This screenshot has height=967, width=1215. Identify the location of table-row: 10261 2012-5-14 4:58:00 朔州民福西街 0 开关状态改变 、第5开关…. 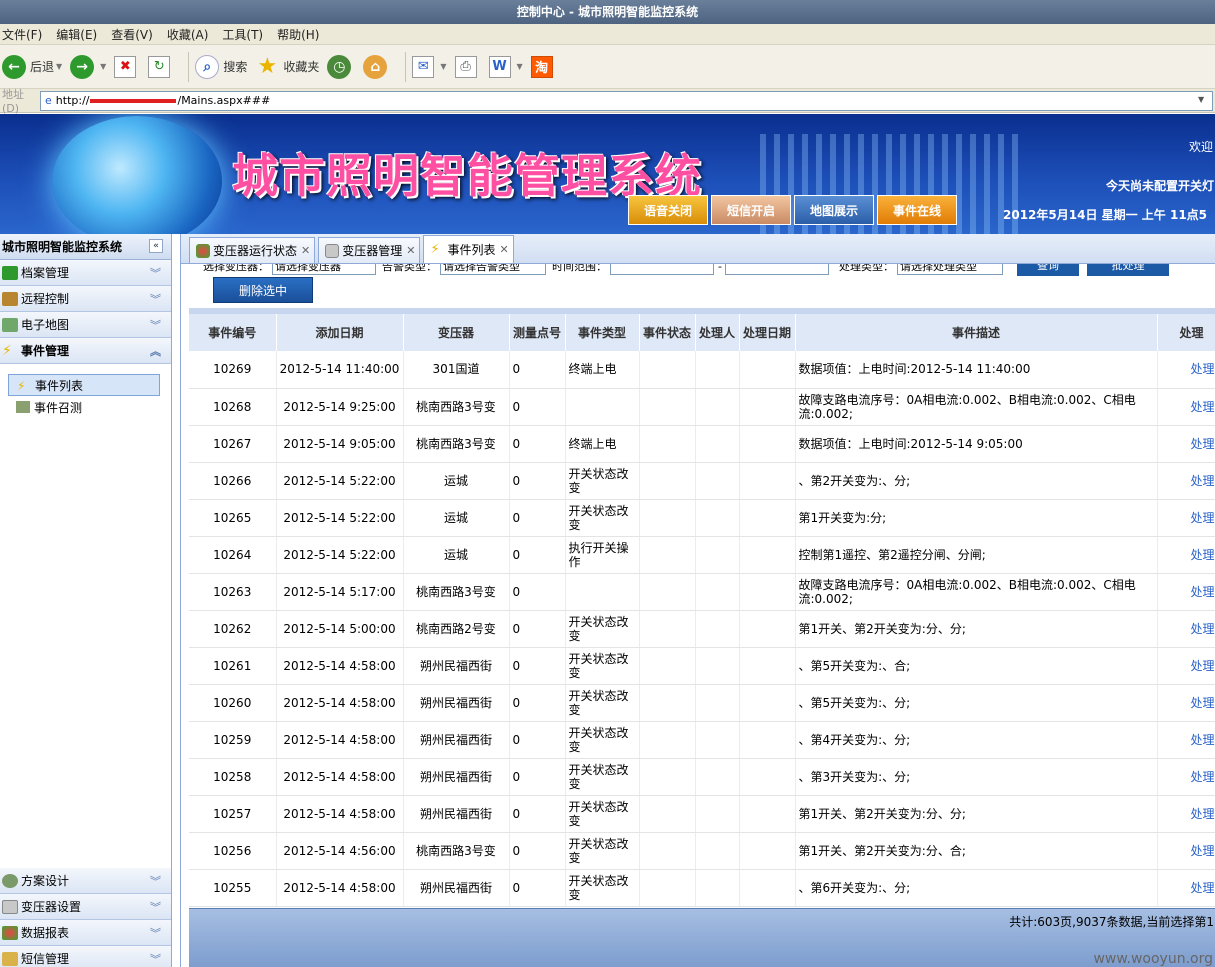
(702, 666).